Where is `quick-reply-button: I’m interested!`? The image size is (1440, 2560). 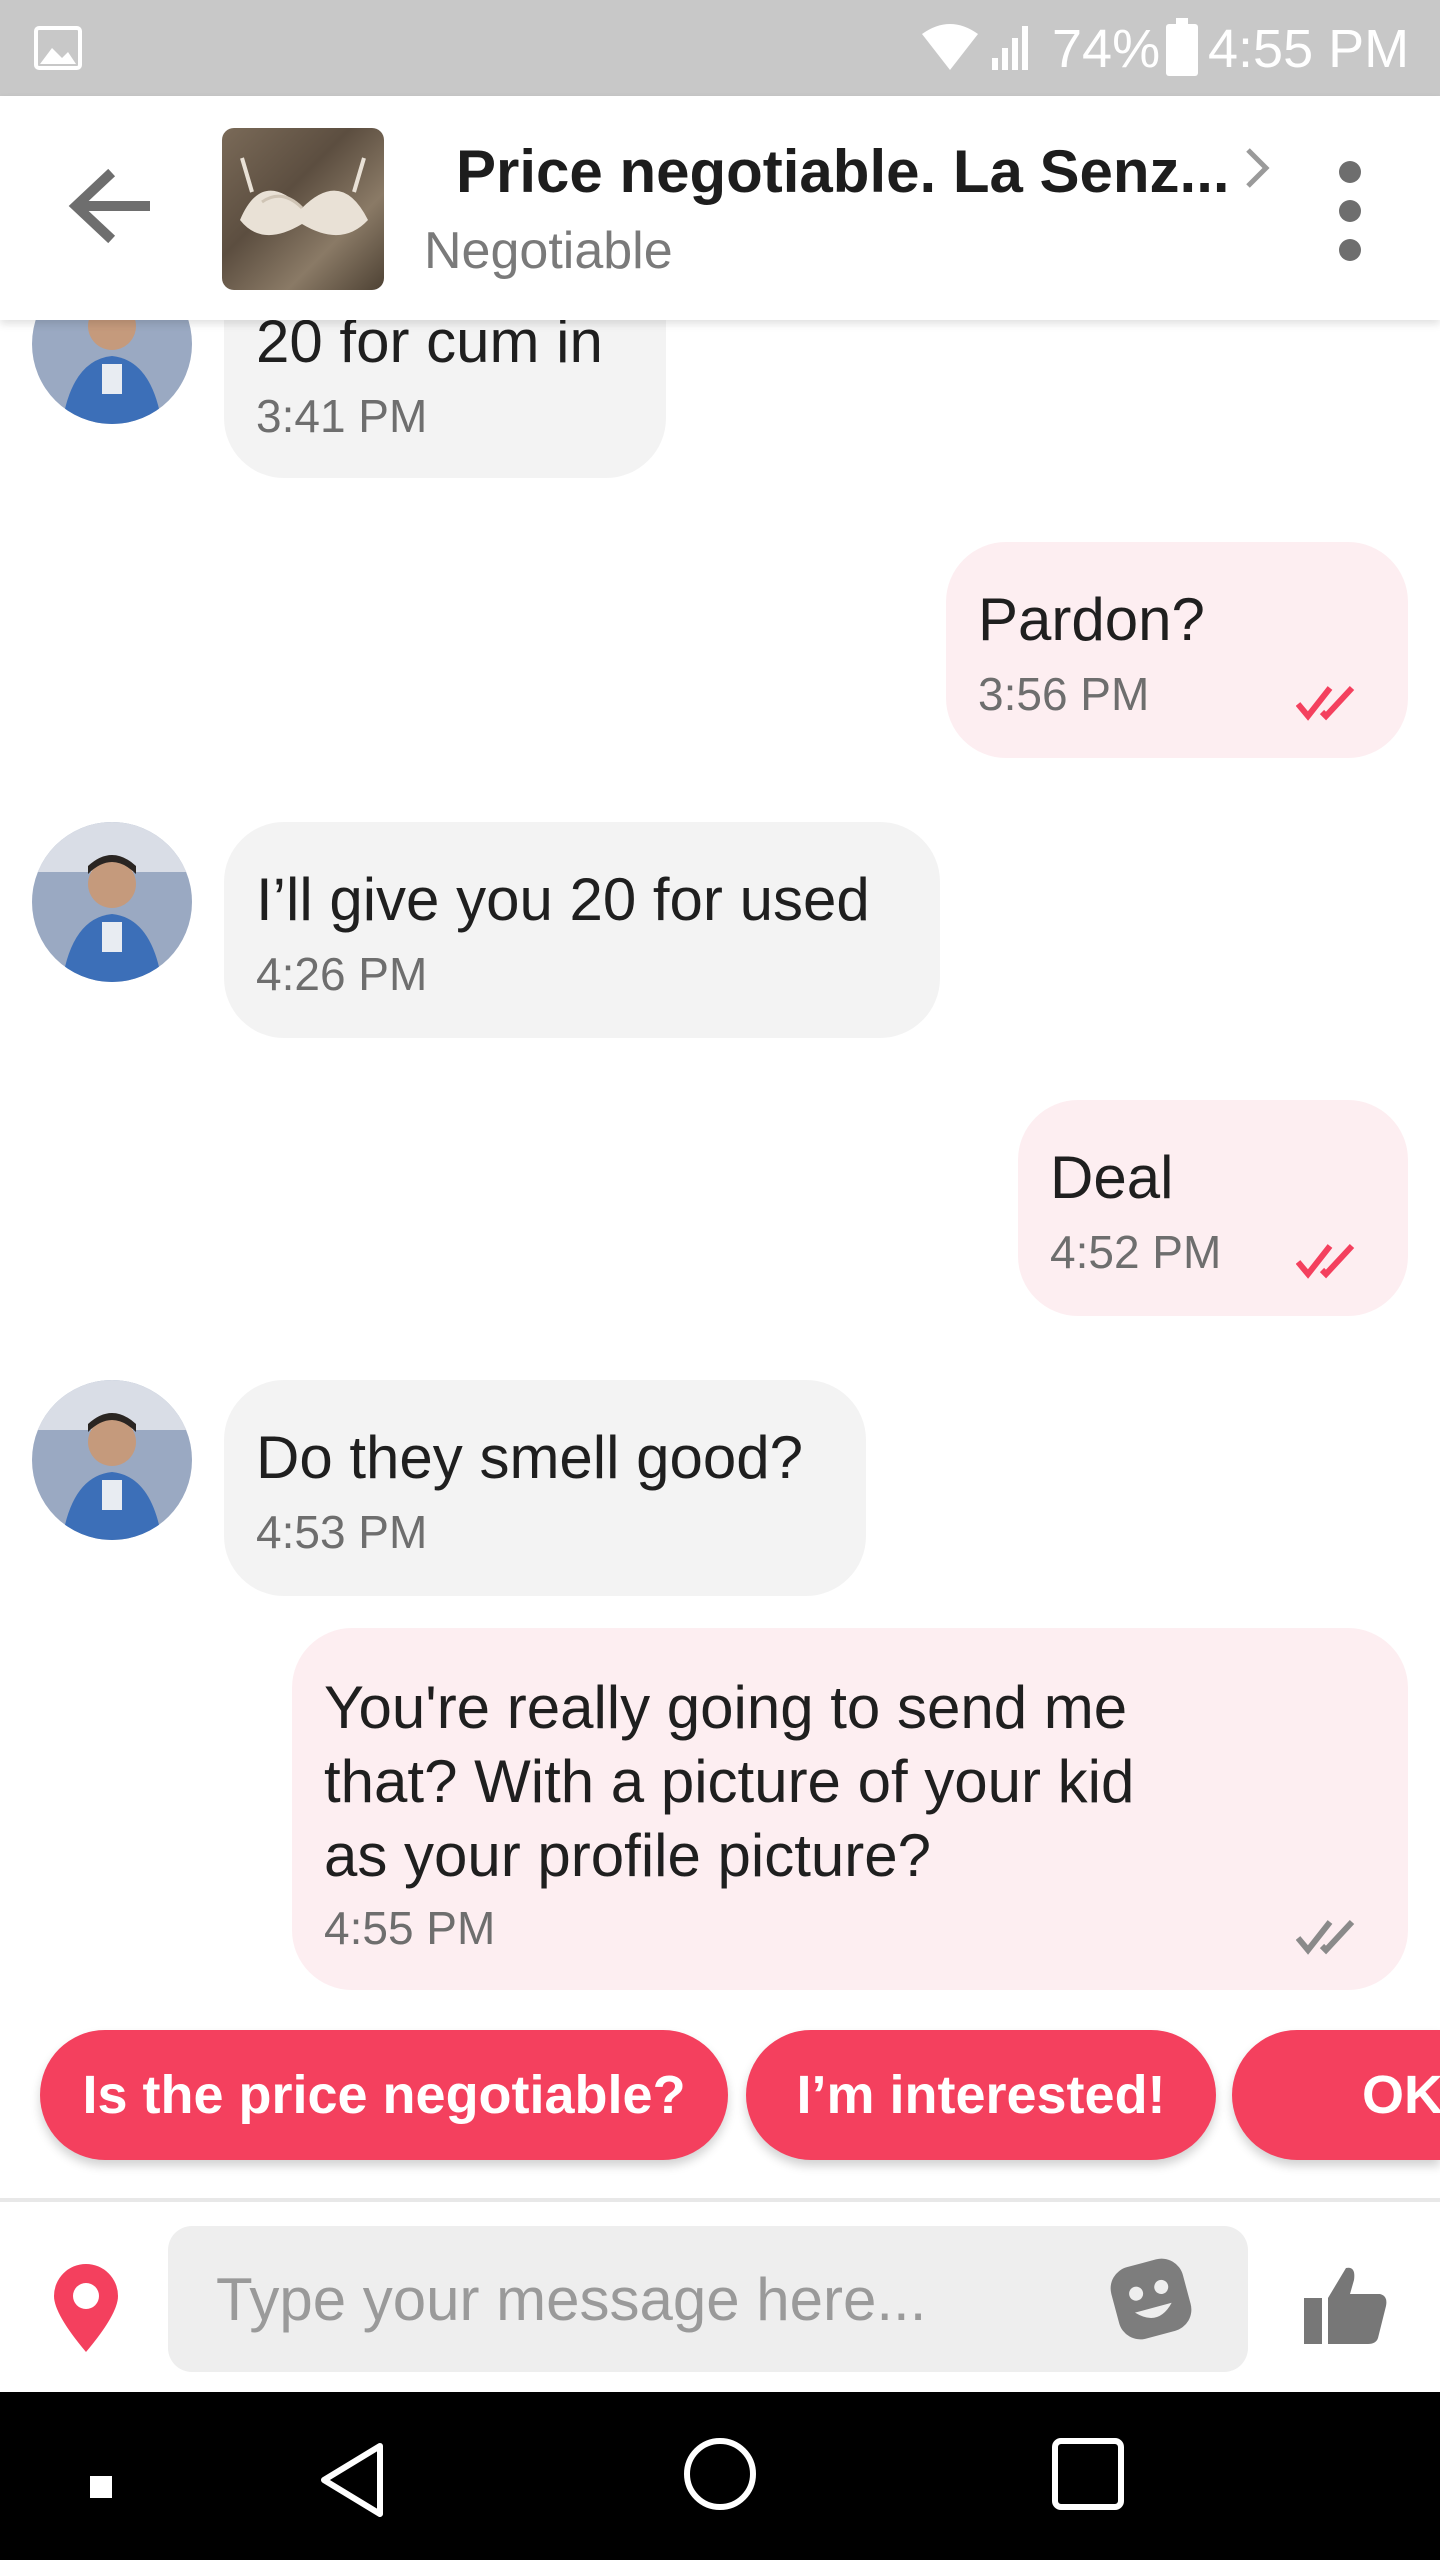
quick-reply-button: I’m interested! is located at coordinates (981, 2095).